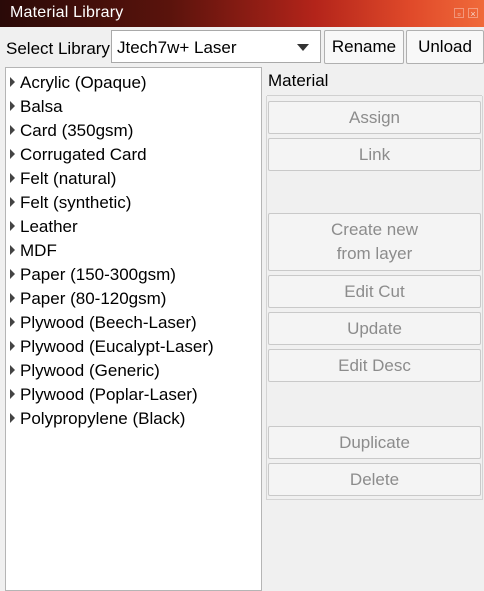 The width and height of the screenshot is (484, 591). What do you see at coordinates (131, 227) in the screenshot?
I see `tree-item-leather: Leather` at bounding box center [131, 227].